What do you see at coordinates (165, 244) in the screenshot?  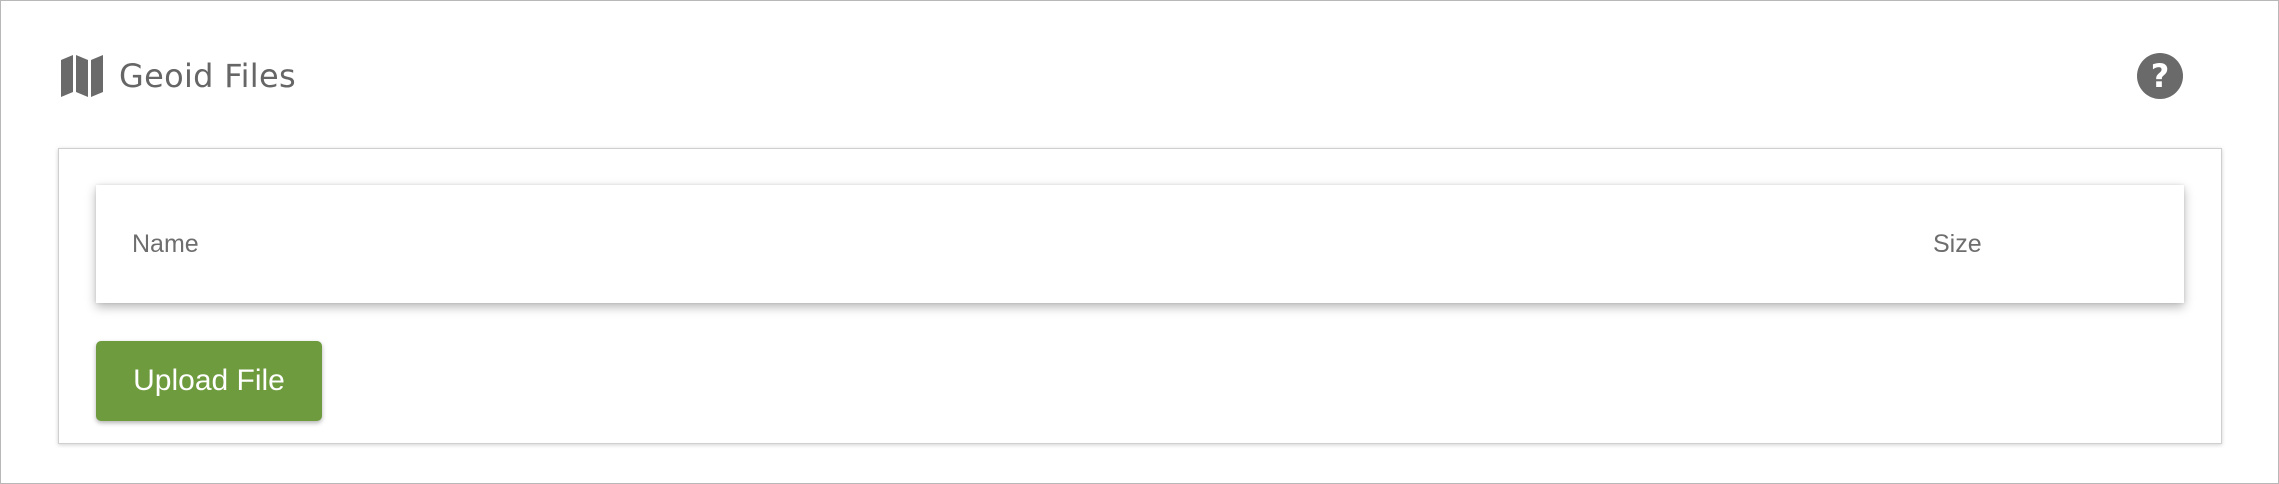 I see `column-header-name: Name` at bounding box center [165, 244].